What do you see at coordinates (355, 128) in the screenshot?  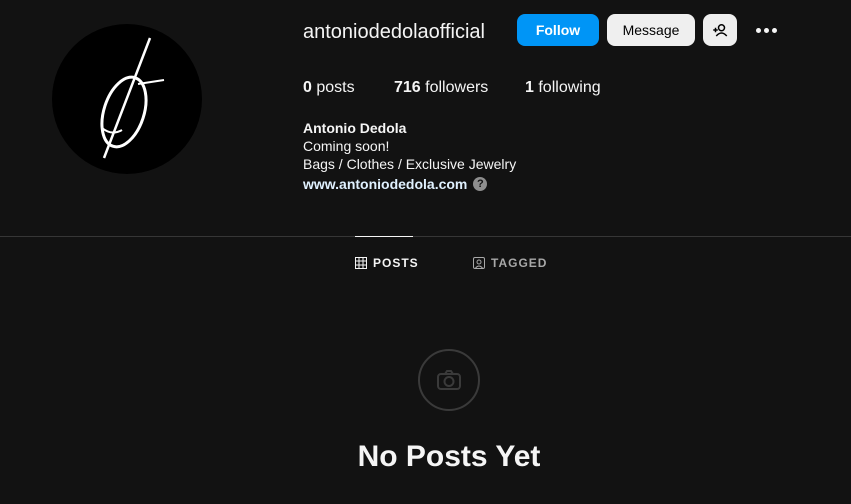 I see `bio-name: Antonio Dedola` at bounding box center [355, 128].